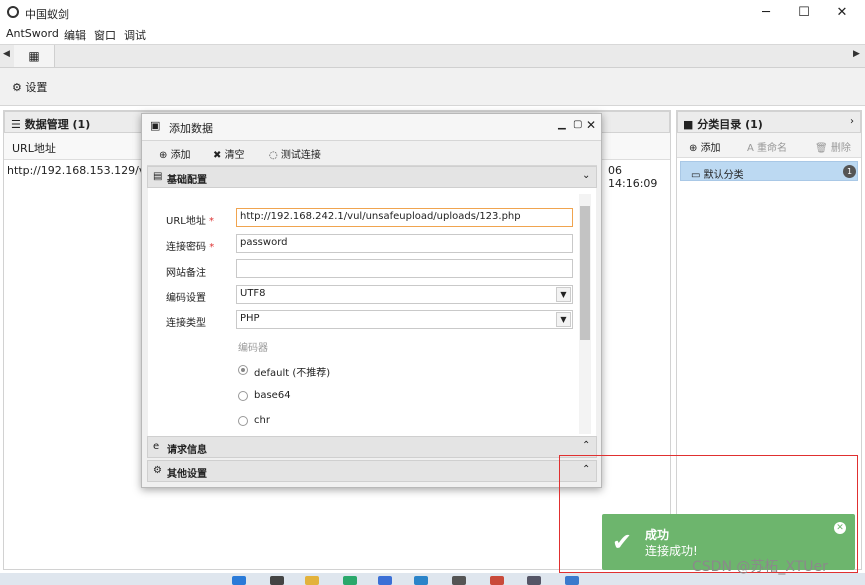  I want to click on category-add-button: ⊕ 添加, so click(705, 146).